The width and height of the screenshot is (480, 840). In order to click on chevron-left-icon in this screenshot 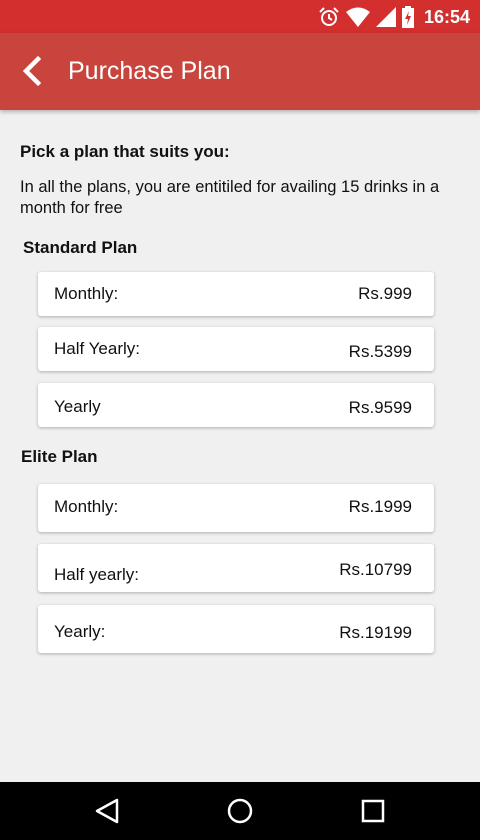, I will do `click(32, 71)`.